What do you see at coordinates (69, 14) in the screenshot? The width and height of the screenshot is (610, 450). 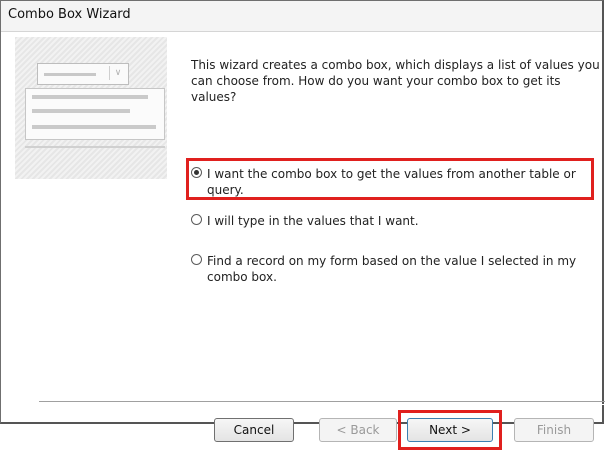 I see `window-title: Combo Box Wizard` at bounding box center [69, 14].